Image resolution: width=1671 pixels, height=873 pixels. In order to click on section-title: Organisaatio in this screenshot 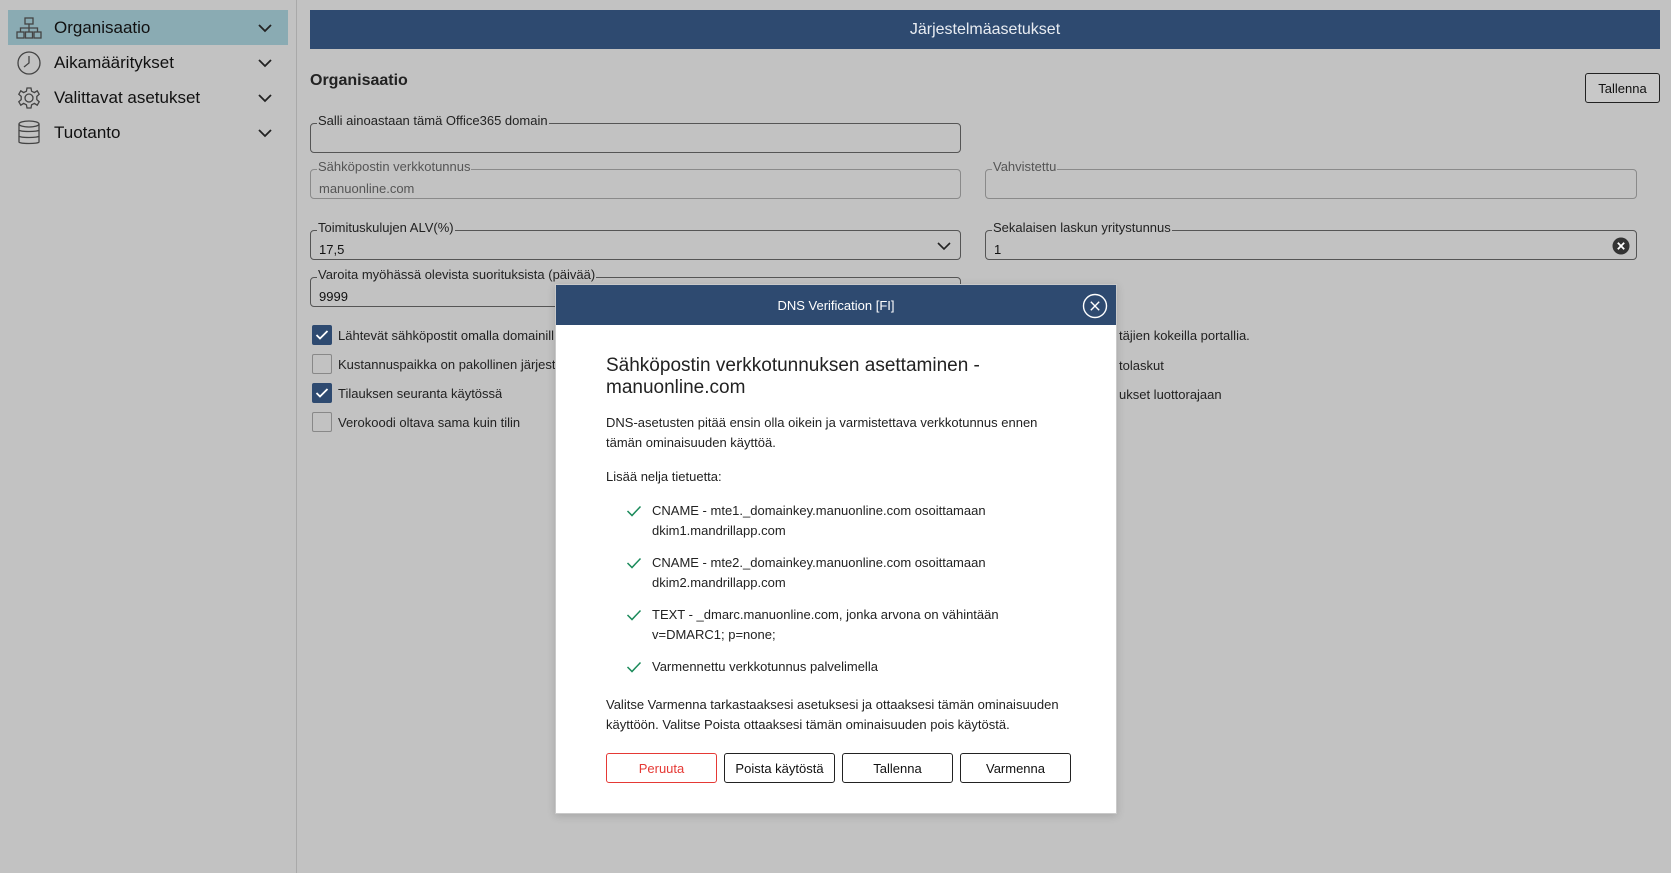, I will do `click(359, 80)`.